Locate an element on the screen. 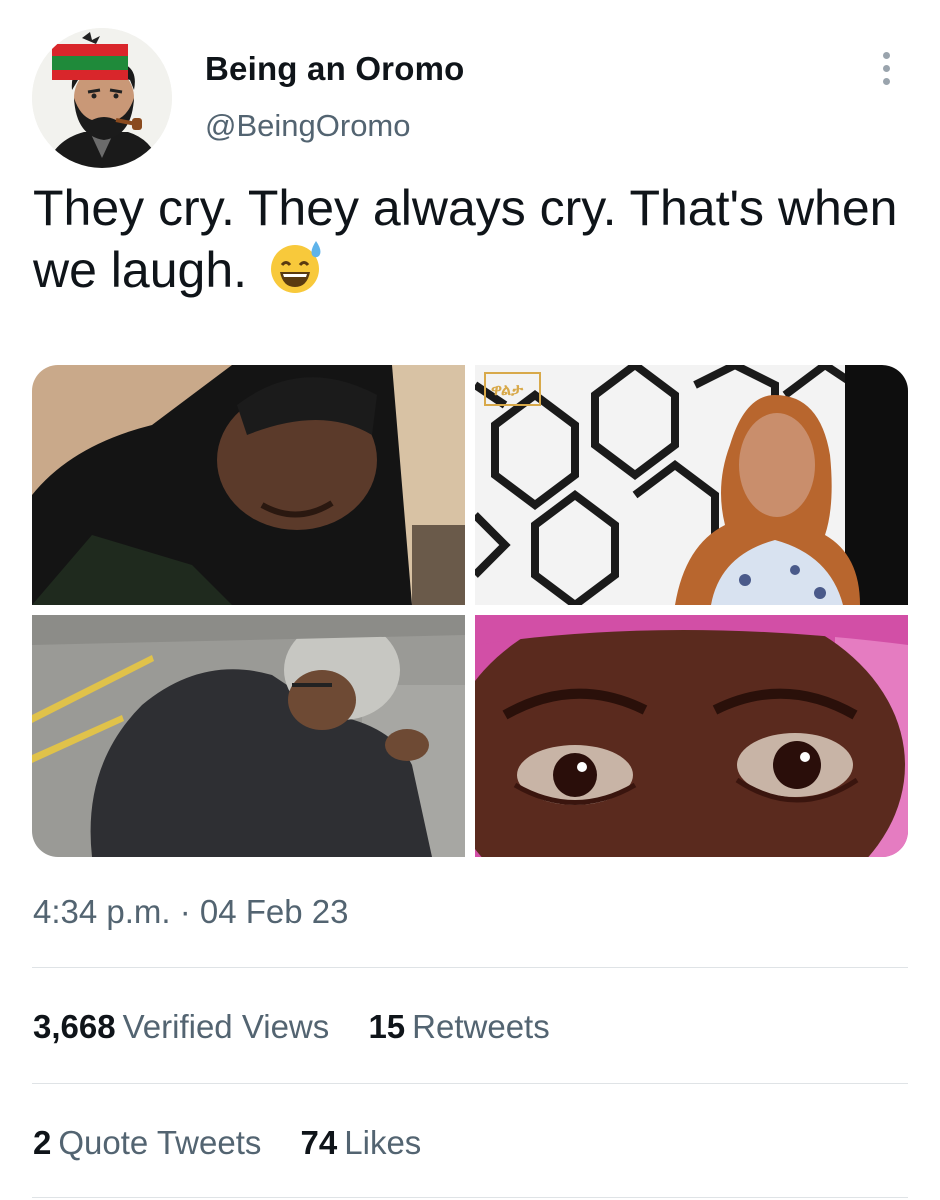 The height and width of the screenshot is (1200, 940). quote-tweets-stat: 2 Quote Tweets is located at coordinates (147, 1143).